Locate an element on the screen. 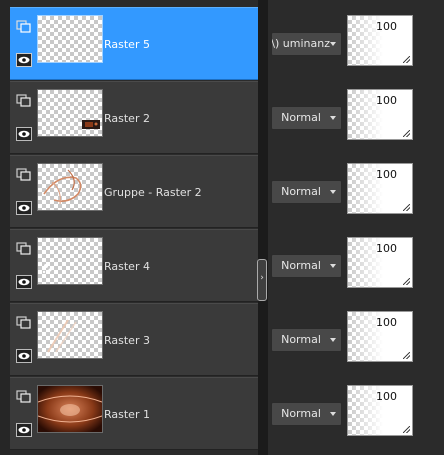  layer-row-raster-2: Raster 2 is located at coordinates (134, 117).